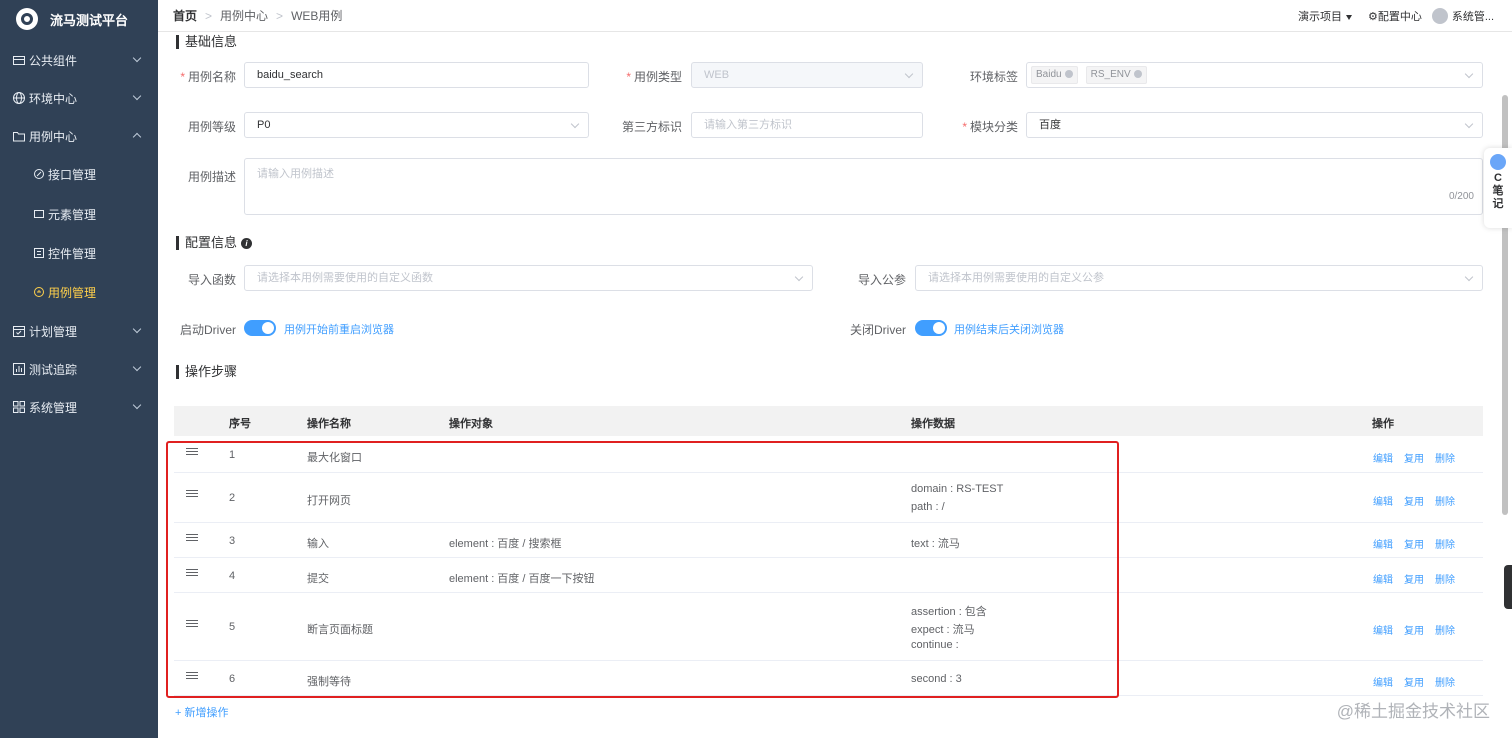 This screenshot has height=738, width=1512. What do you see at coordinates (260, 328) in the screenshot?
I see `start-driver-toggle` at bounding box center [260, 328].